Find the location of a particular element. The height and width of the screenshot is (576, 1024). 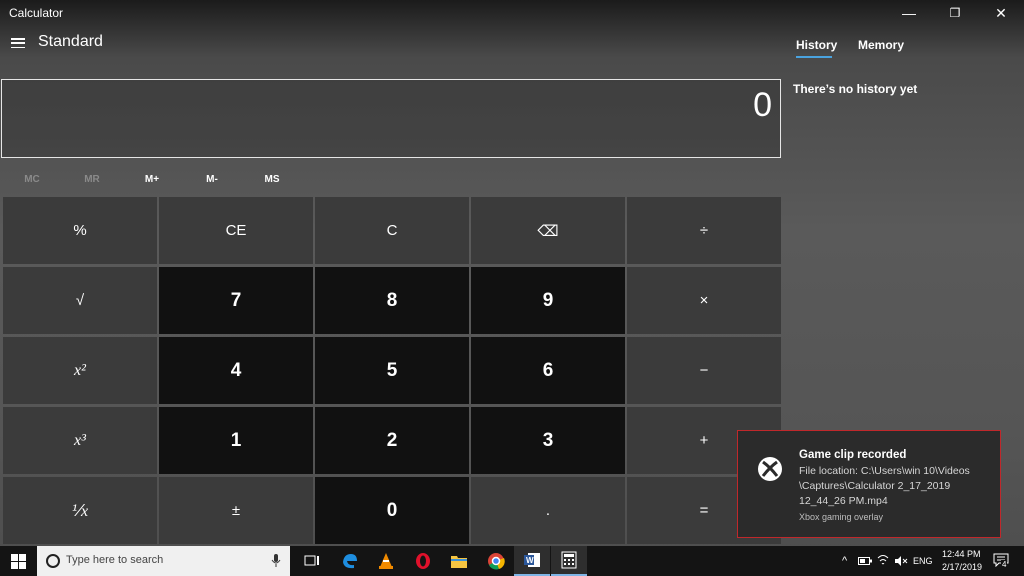

key-label: x³ is located at coordinates (80, 440).